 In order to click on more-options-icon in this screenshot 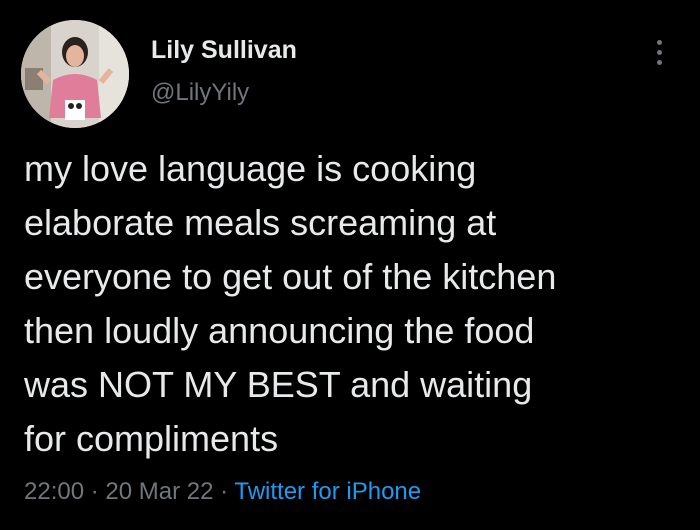, I will do `click(660, 53)`.